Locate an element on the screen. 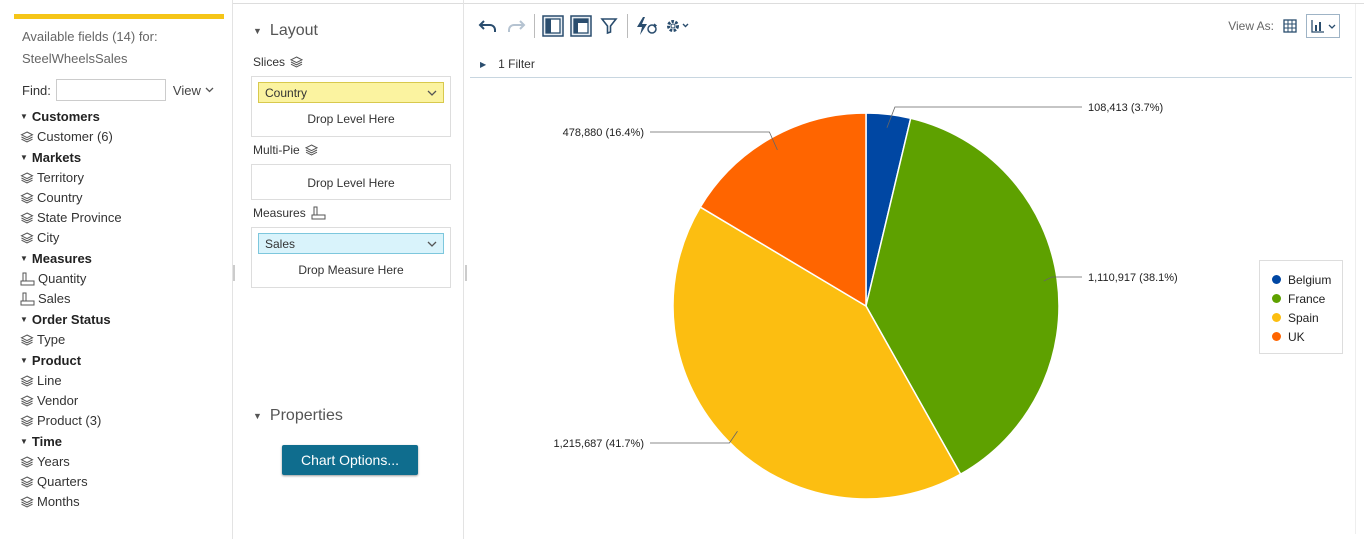  data-label: 1,110,917 (38.1%) is located at coordinates (1133, 278).